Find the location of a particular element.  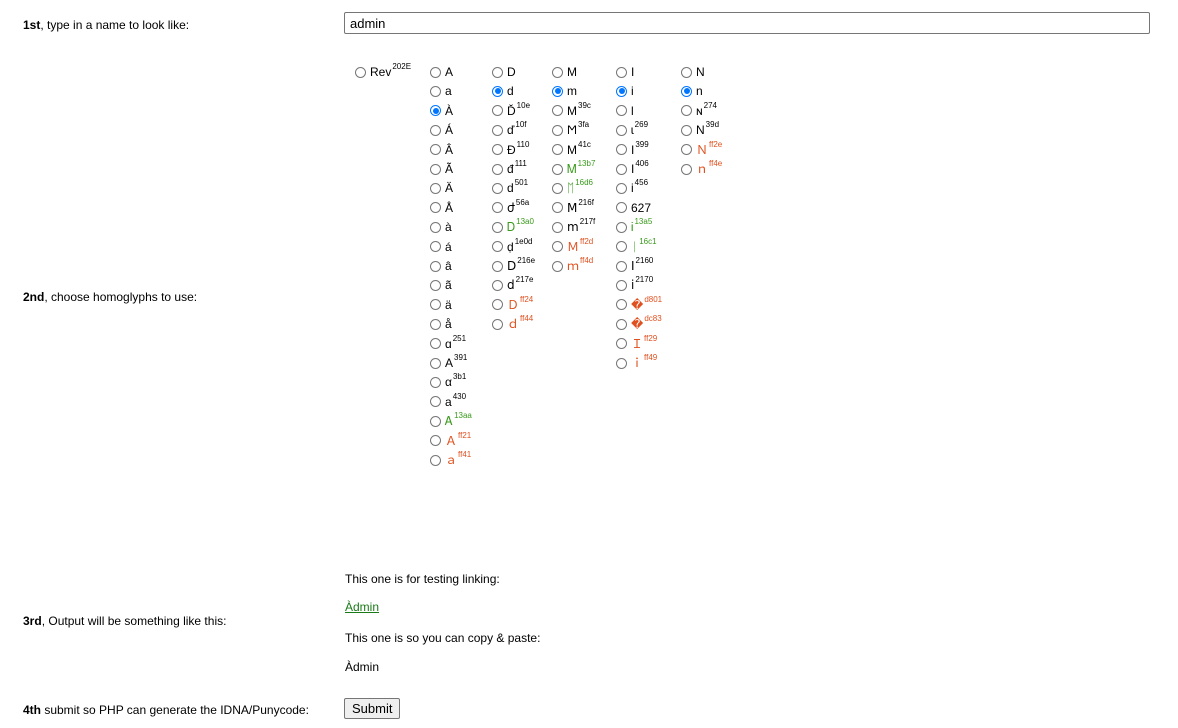

homoglyph-m-option: ｍ ff4d is located at coordinates (572, 265).